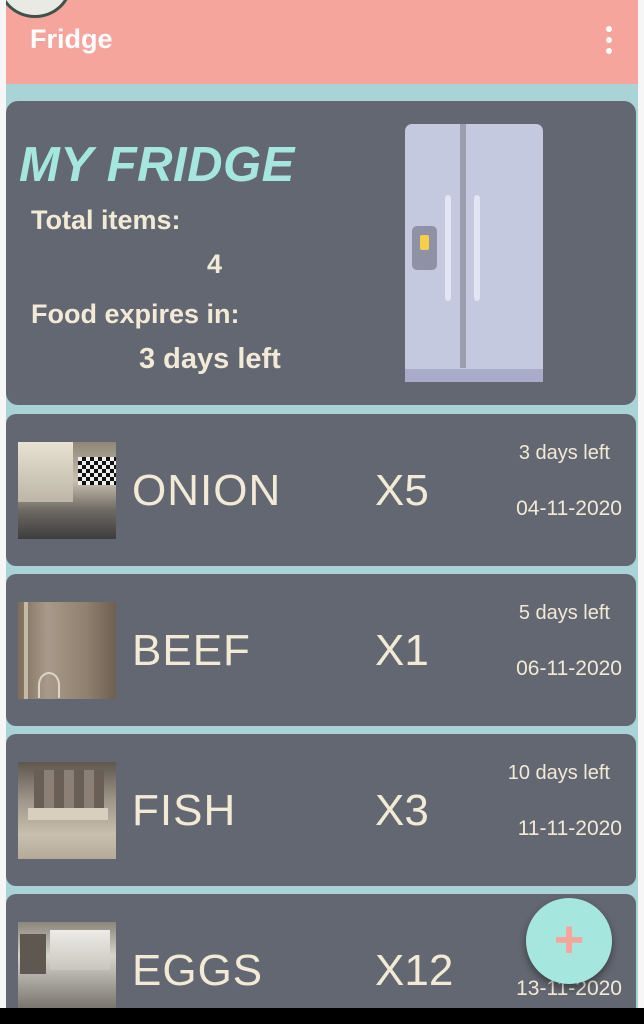  I want to click on food-quantity: X3, so click(402, 810).